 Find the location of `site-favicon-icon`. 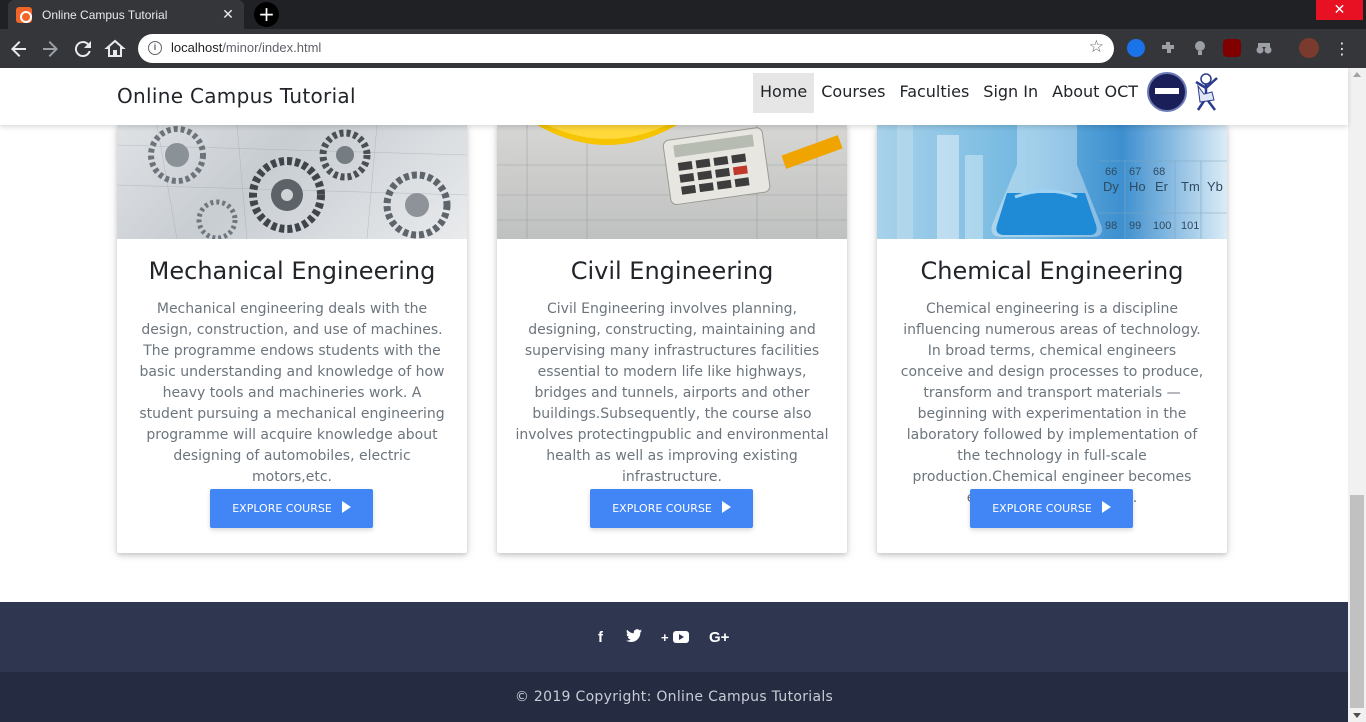

site-favicon-icon is located at coordinates (24, 14).